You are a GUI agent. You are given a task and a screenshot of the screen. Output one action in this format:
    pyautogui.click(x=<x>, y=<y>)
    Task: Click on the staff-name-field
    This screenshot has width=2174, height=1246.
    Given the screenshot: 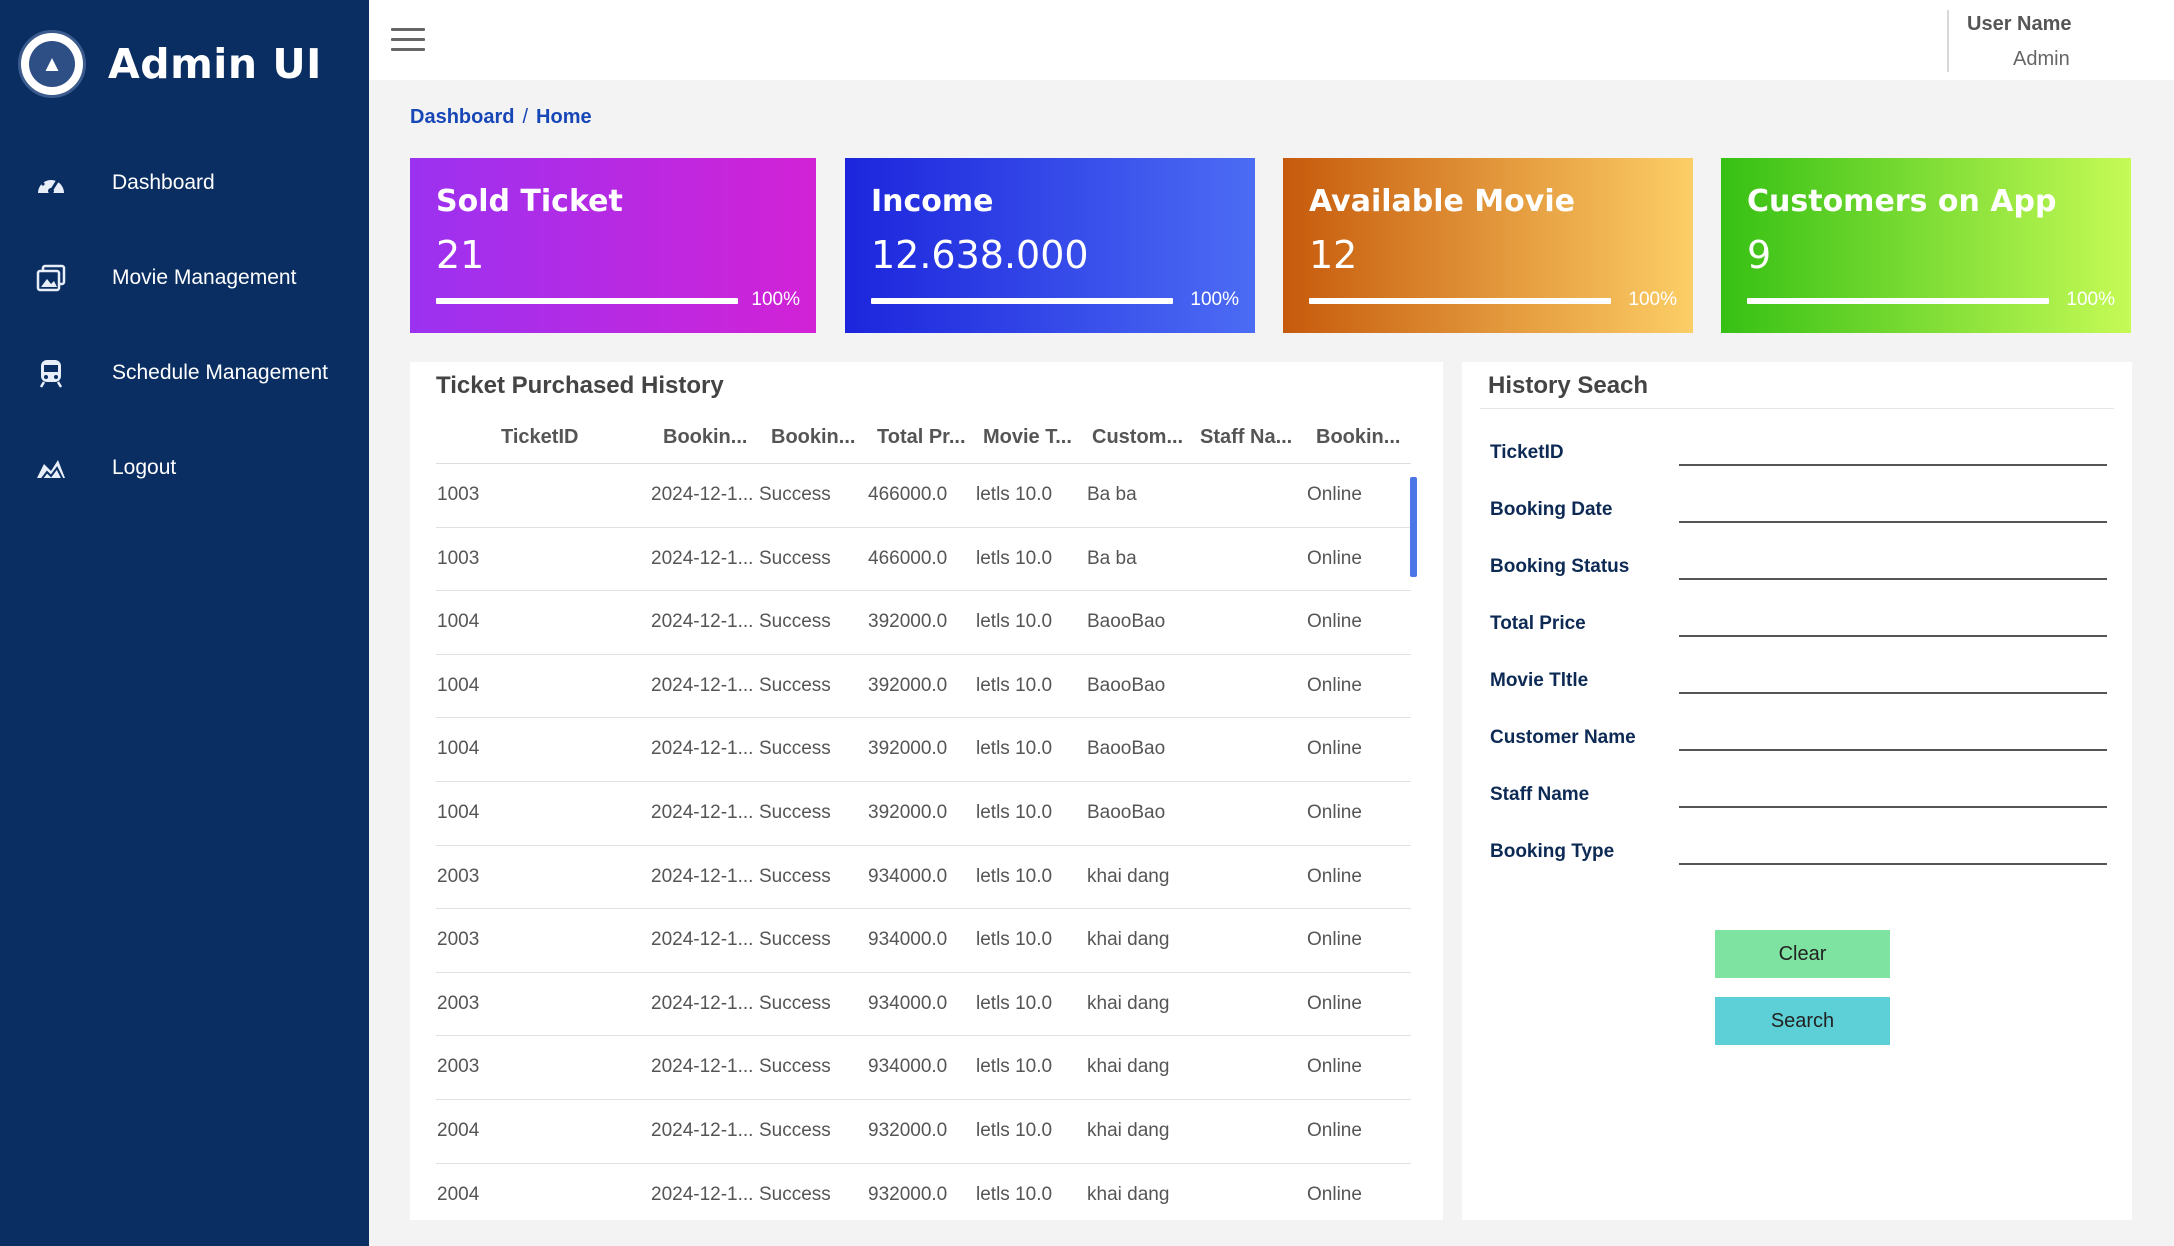 What is the action you would take?
    pyautogui.click(x=1893, y=792)
    